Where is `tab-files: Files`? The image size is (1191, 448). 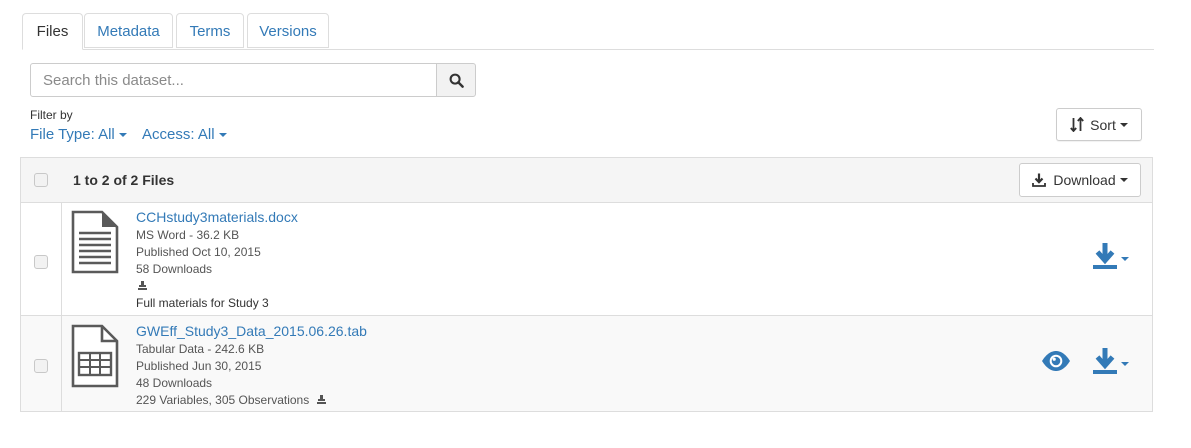
tab-files: Files is located at coordinates (52, 31).